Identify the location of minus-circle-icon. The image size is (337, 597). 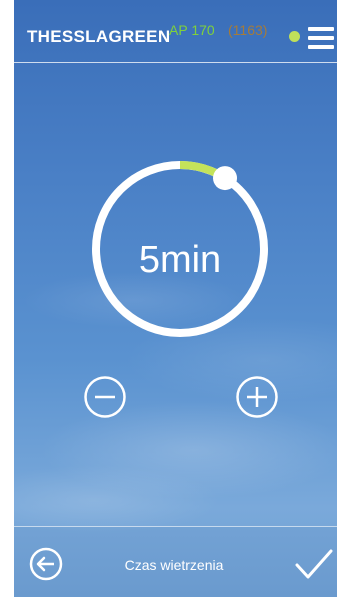
(105, 397).